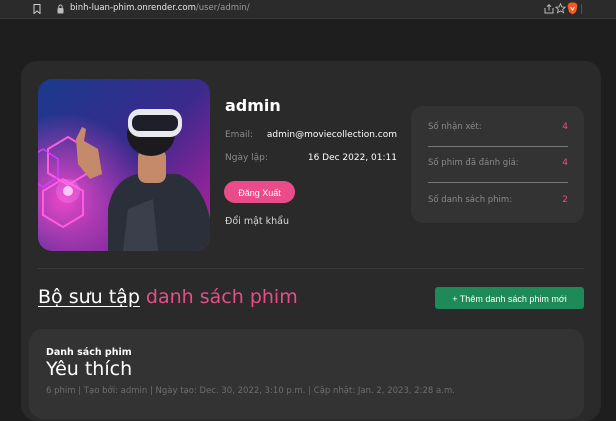  Describe the element at coordinates (37, 9) in the screenshot. I see `bookmark-icon` at that location.